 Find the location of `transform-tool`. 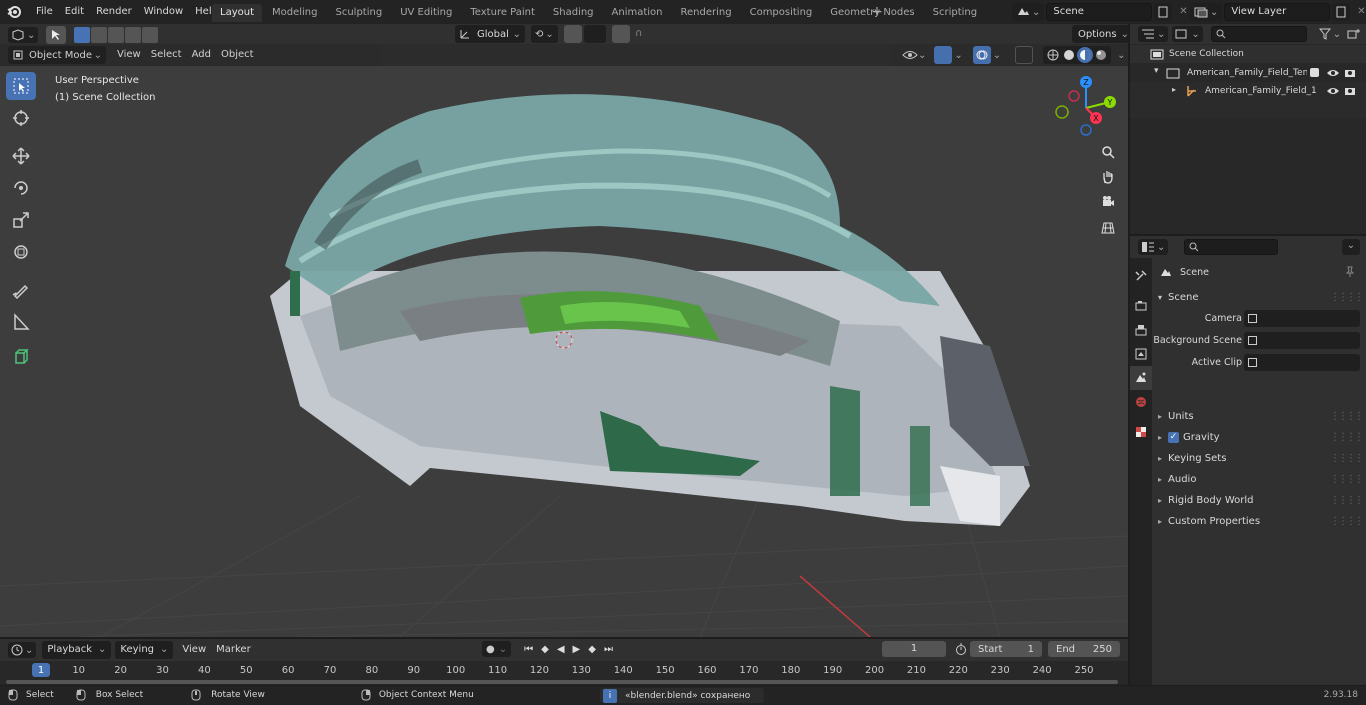

transform-tool is located at coordinates (21, 252).